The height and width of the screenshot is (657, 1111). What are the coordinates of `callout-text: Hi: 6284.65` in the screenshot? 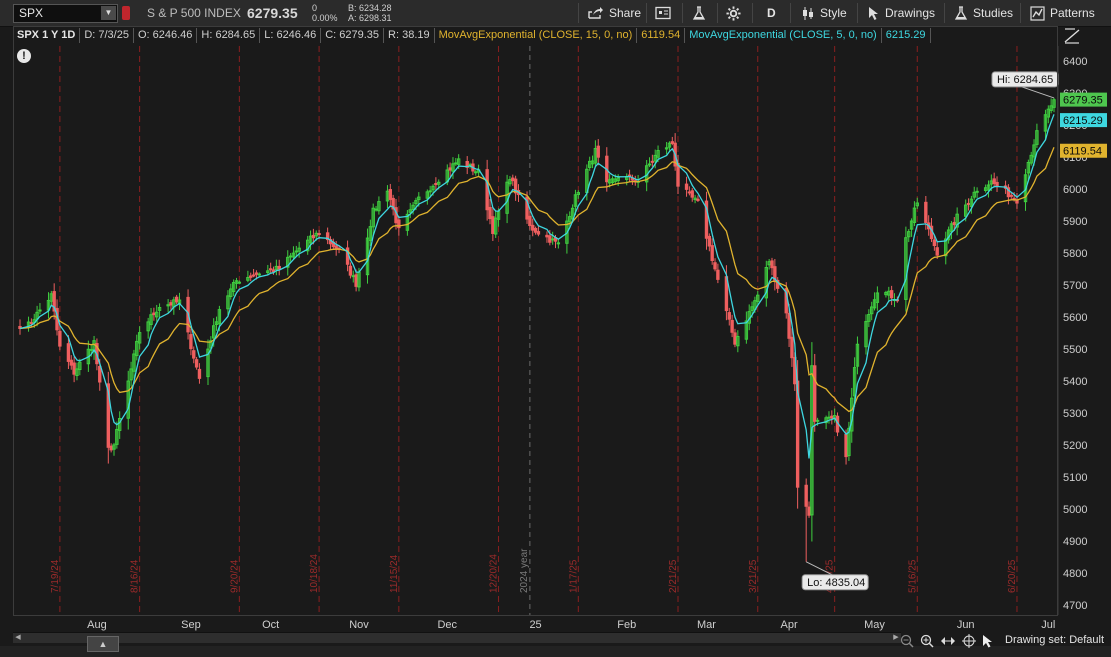 It's located at (1025, 80).